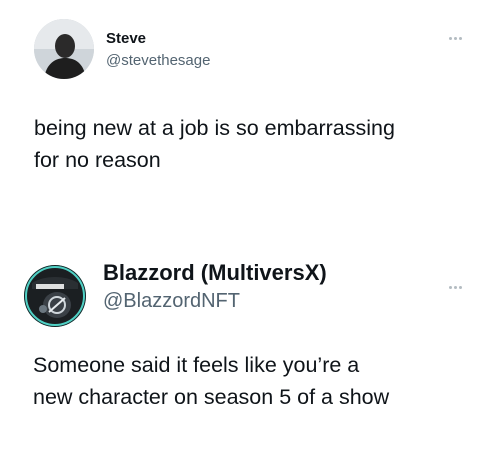 This screenshot has height=474, width=498. Describe the element at coordinates (126, 38) in the screenshot. I see `display-name: Steve` at that location.